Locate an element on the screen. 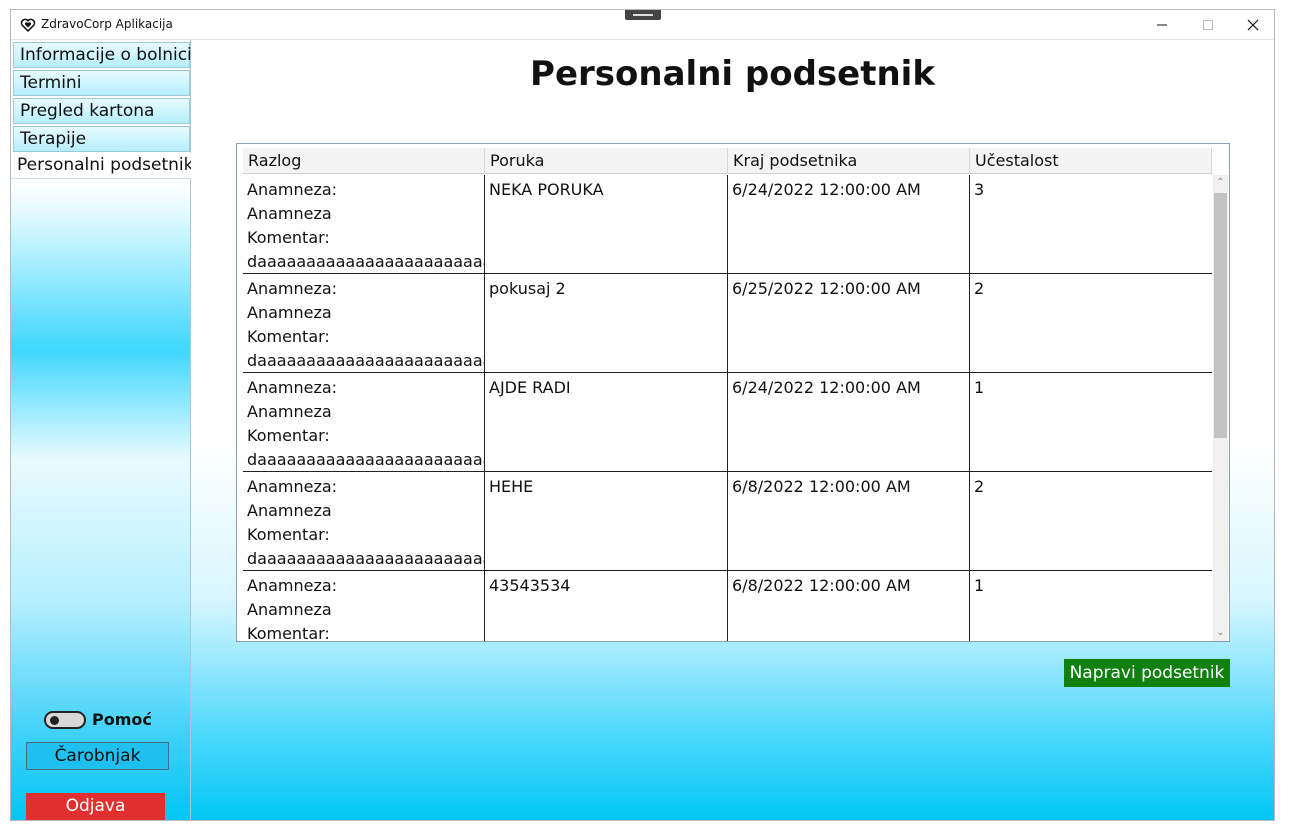  cell-kraj-podsetnika: 6/25/2022 12:00:00 AM is located at coordinates (849, 323).